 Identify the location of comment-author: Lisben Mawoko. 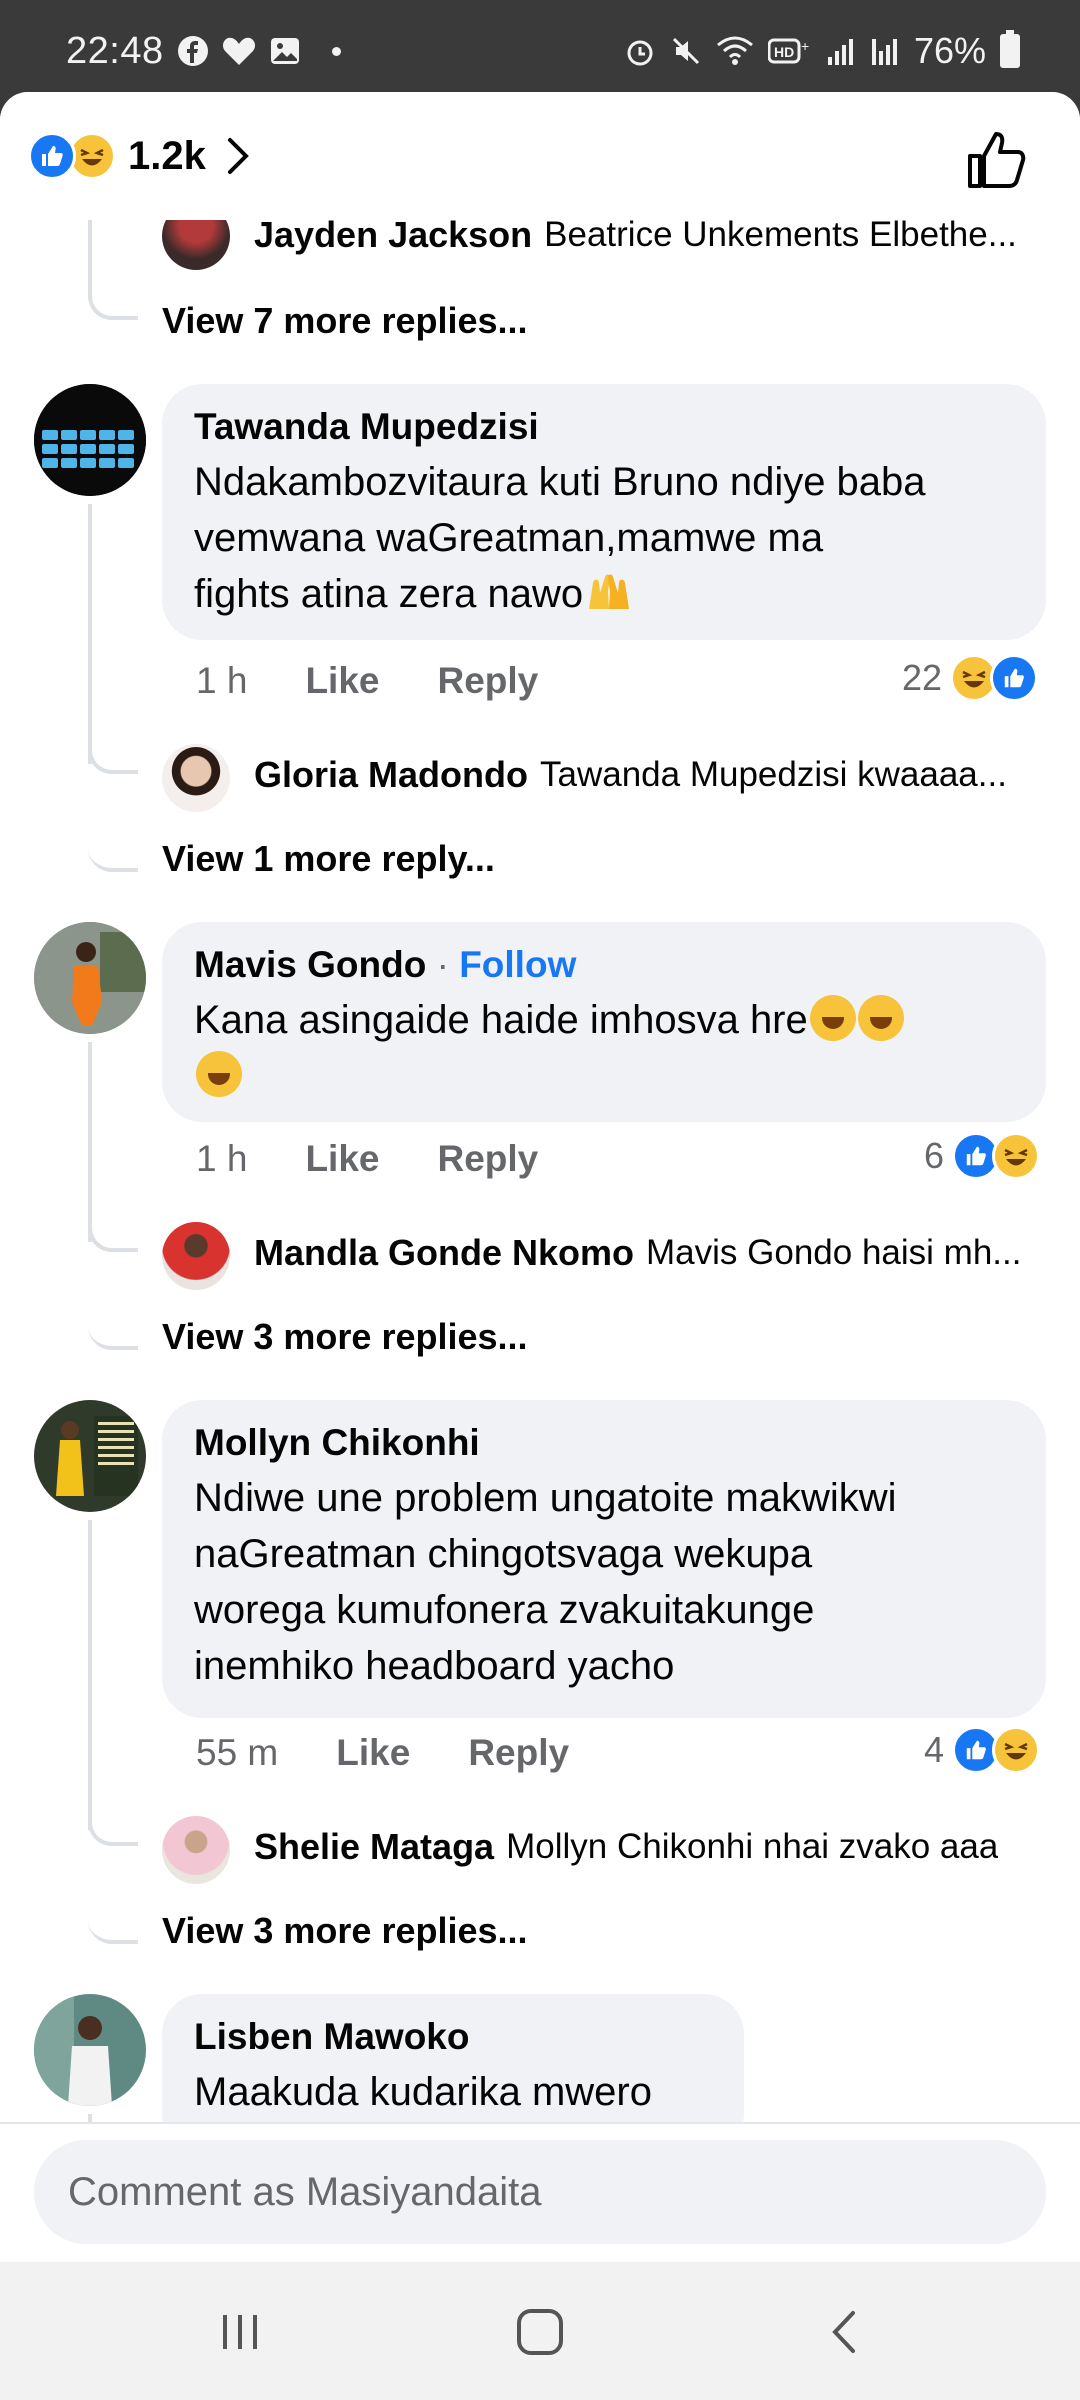
(453, 2037).